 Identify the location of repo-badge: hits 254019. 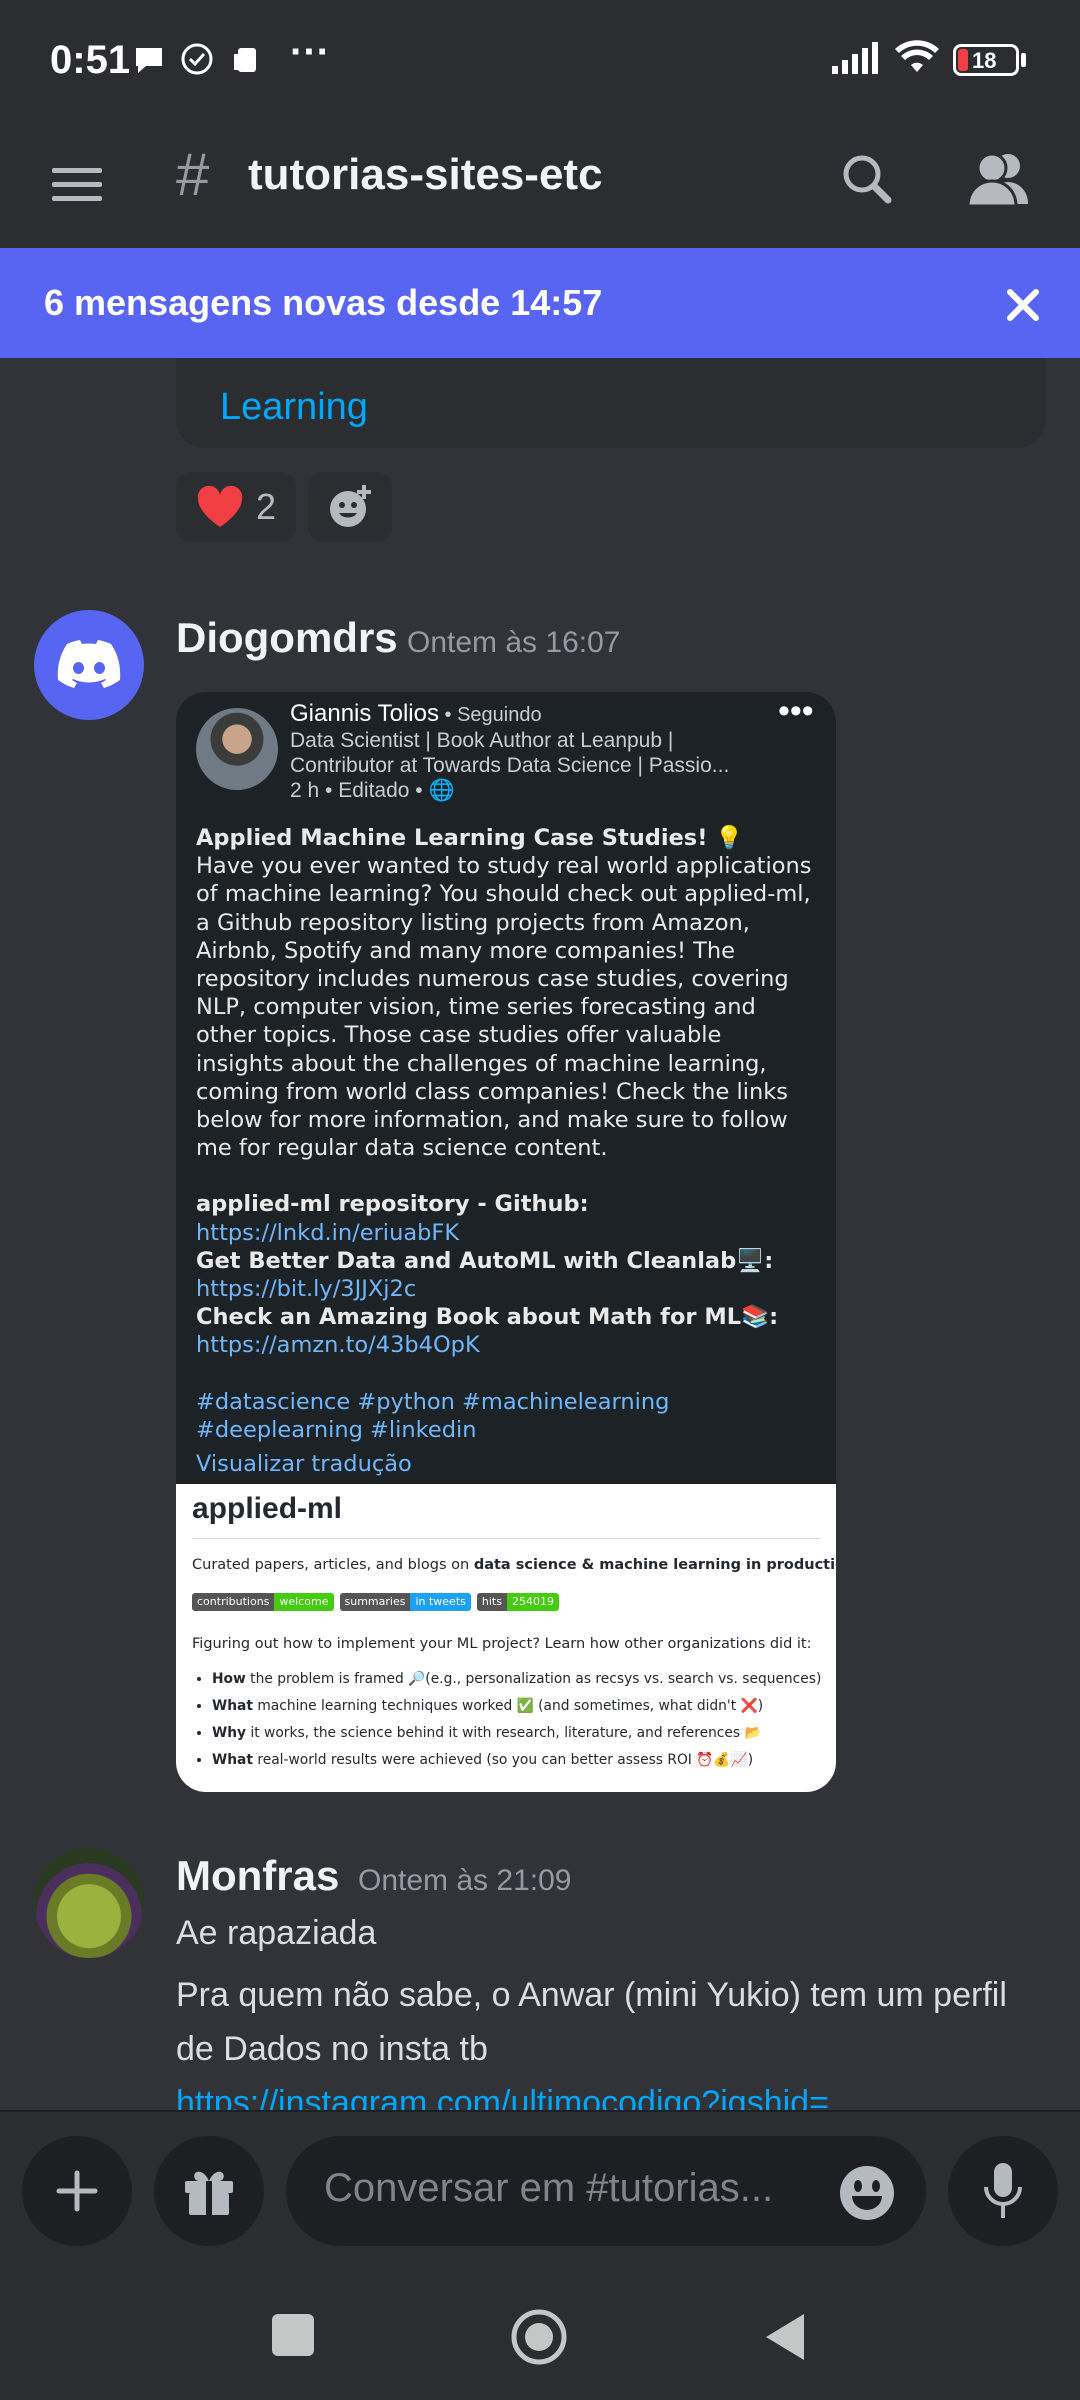
(517, 1602).